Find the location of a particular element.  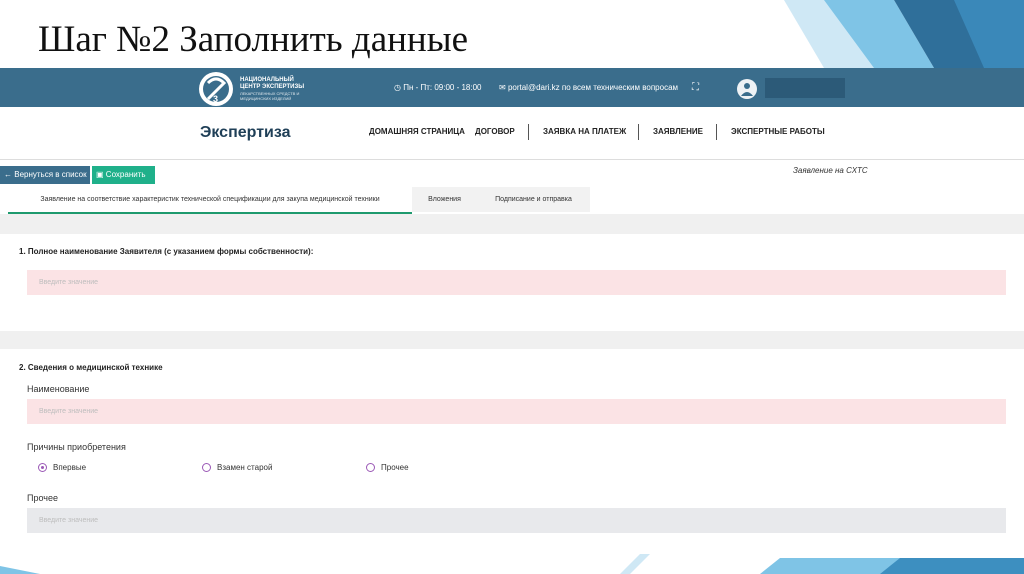

decorative-shapes-bottom is located at coordinates (512, 564).